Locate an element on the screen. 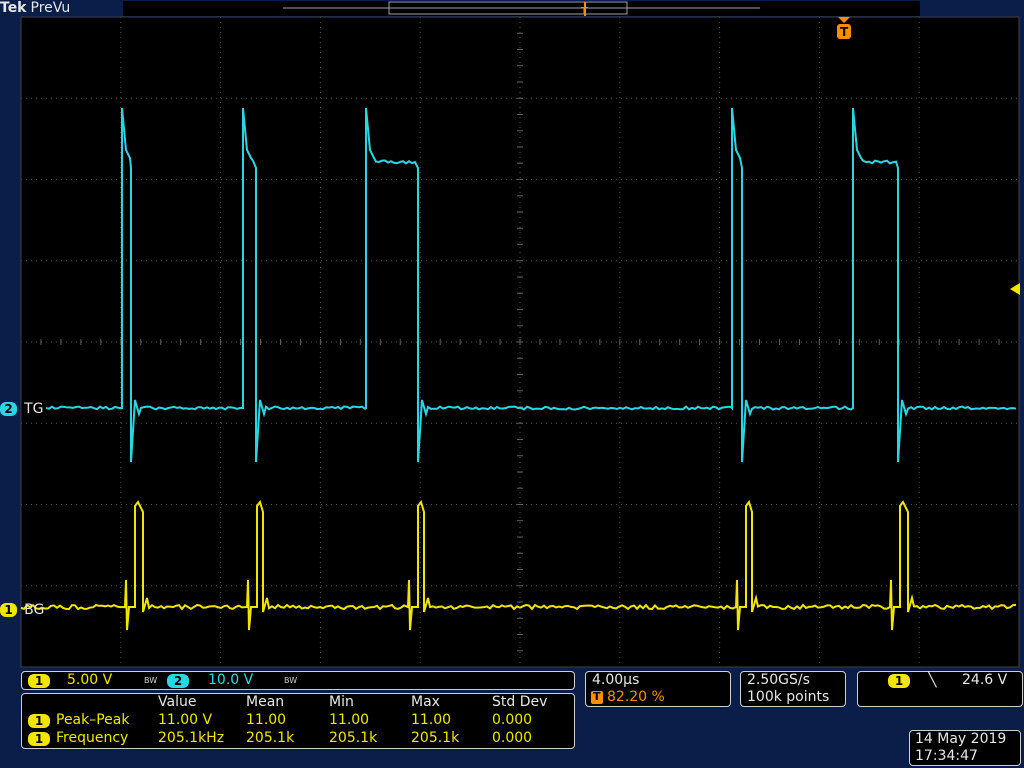 The width and height of the screenshot is (1024, 768). meas-max: 11.00 is located at coordinates (431, 720).